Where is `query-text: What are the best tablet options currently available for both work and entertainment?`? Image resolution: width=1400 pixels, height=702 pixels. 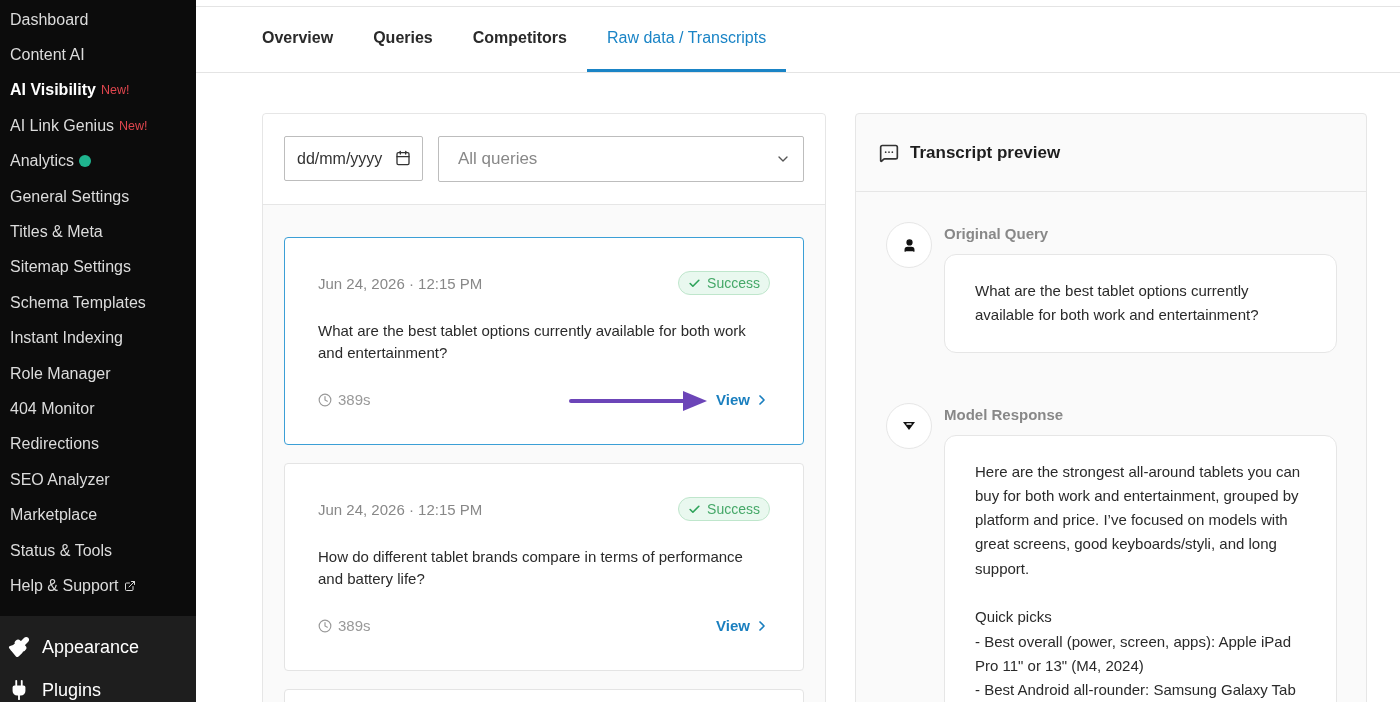 query-text: What are the best tablet options currently available for both work and entertainment? is located at coordinates (532, 342).